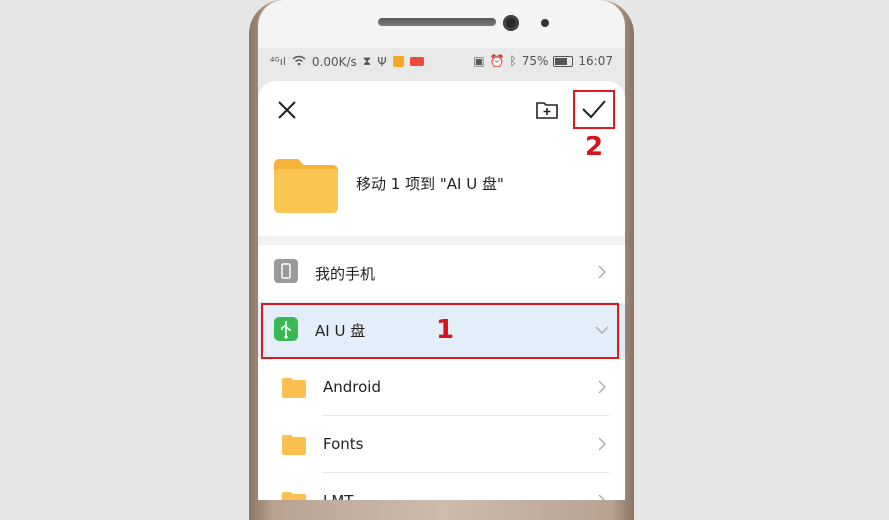 The image size is (889, 520). What do you see at coordinates (430, 184) in the screenshot?
I see `move-description: 移动 1 项到 "AI U 盘"` at bounding box center [430, 184].